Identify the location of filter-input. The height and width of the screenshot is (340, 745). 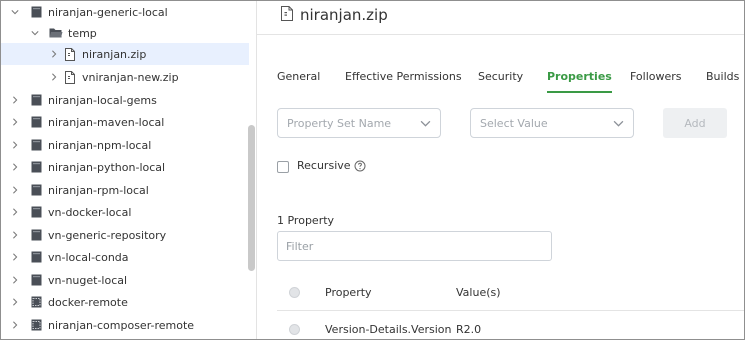
(414, 246).